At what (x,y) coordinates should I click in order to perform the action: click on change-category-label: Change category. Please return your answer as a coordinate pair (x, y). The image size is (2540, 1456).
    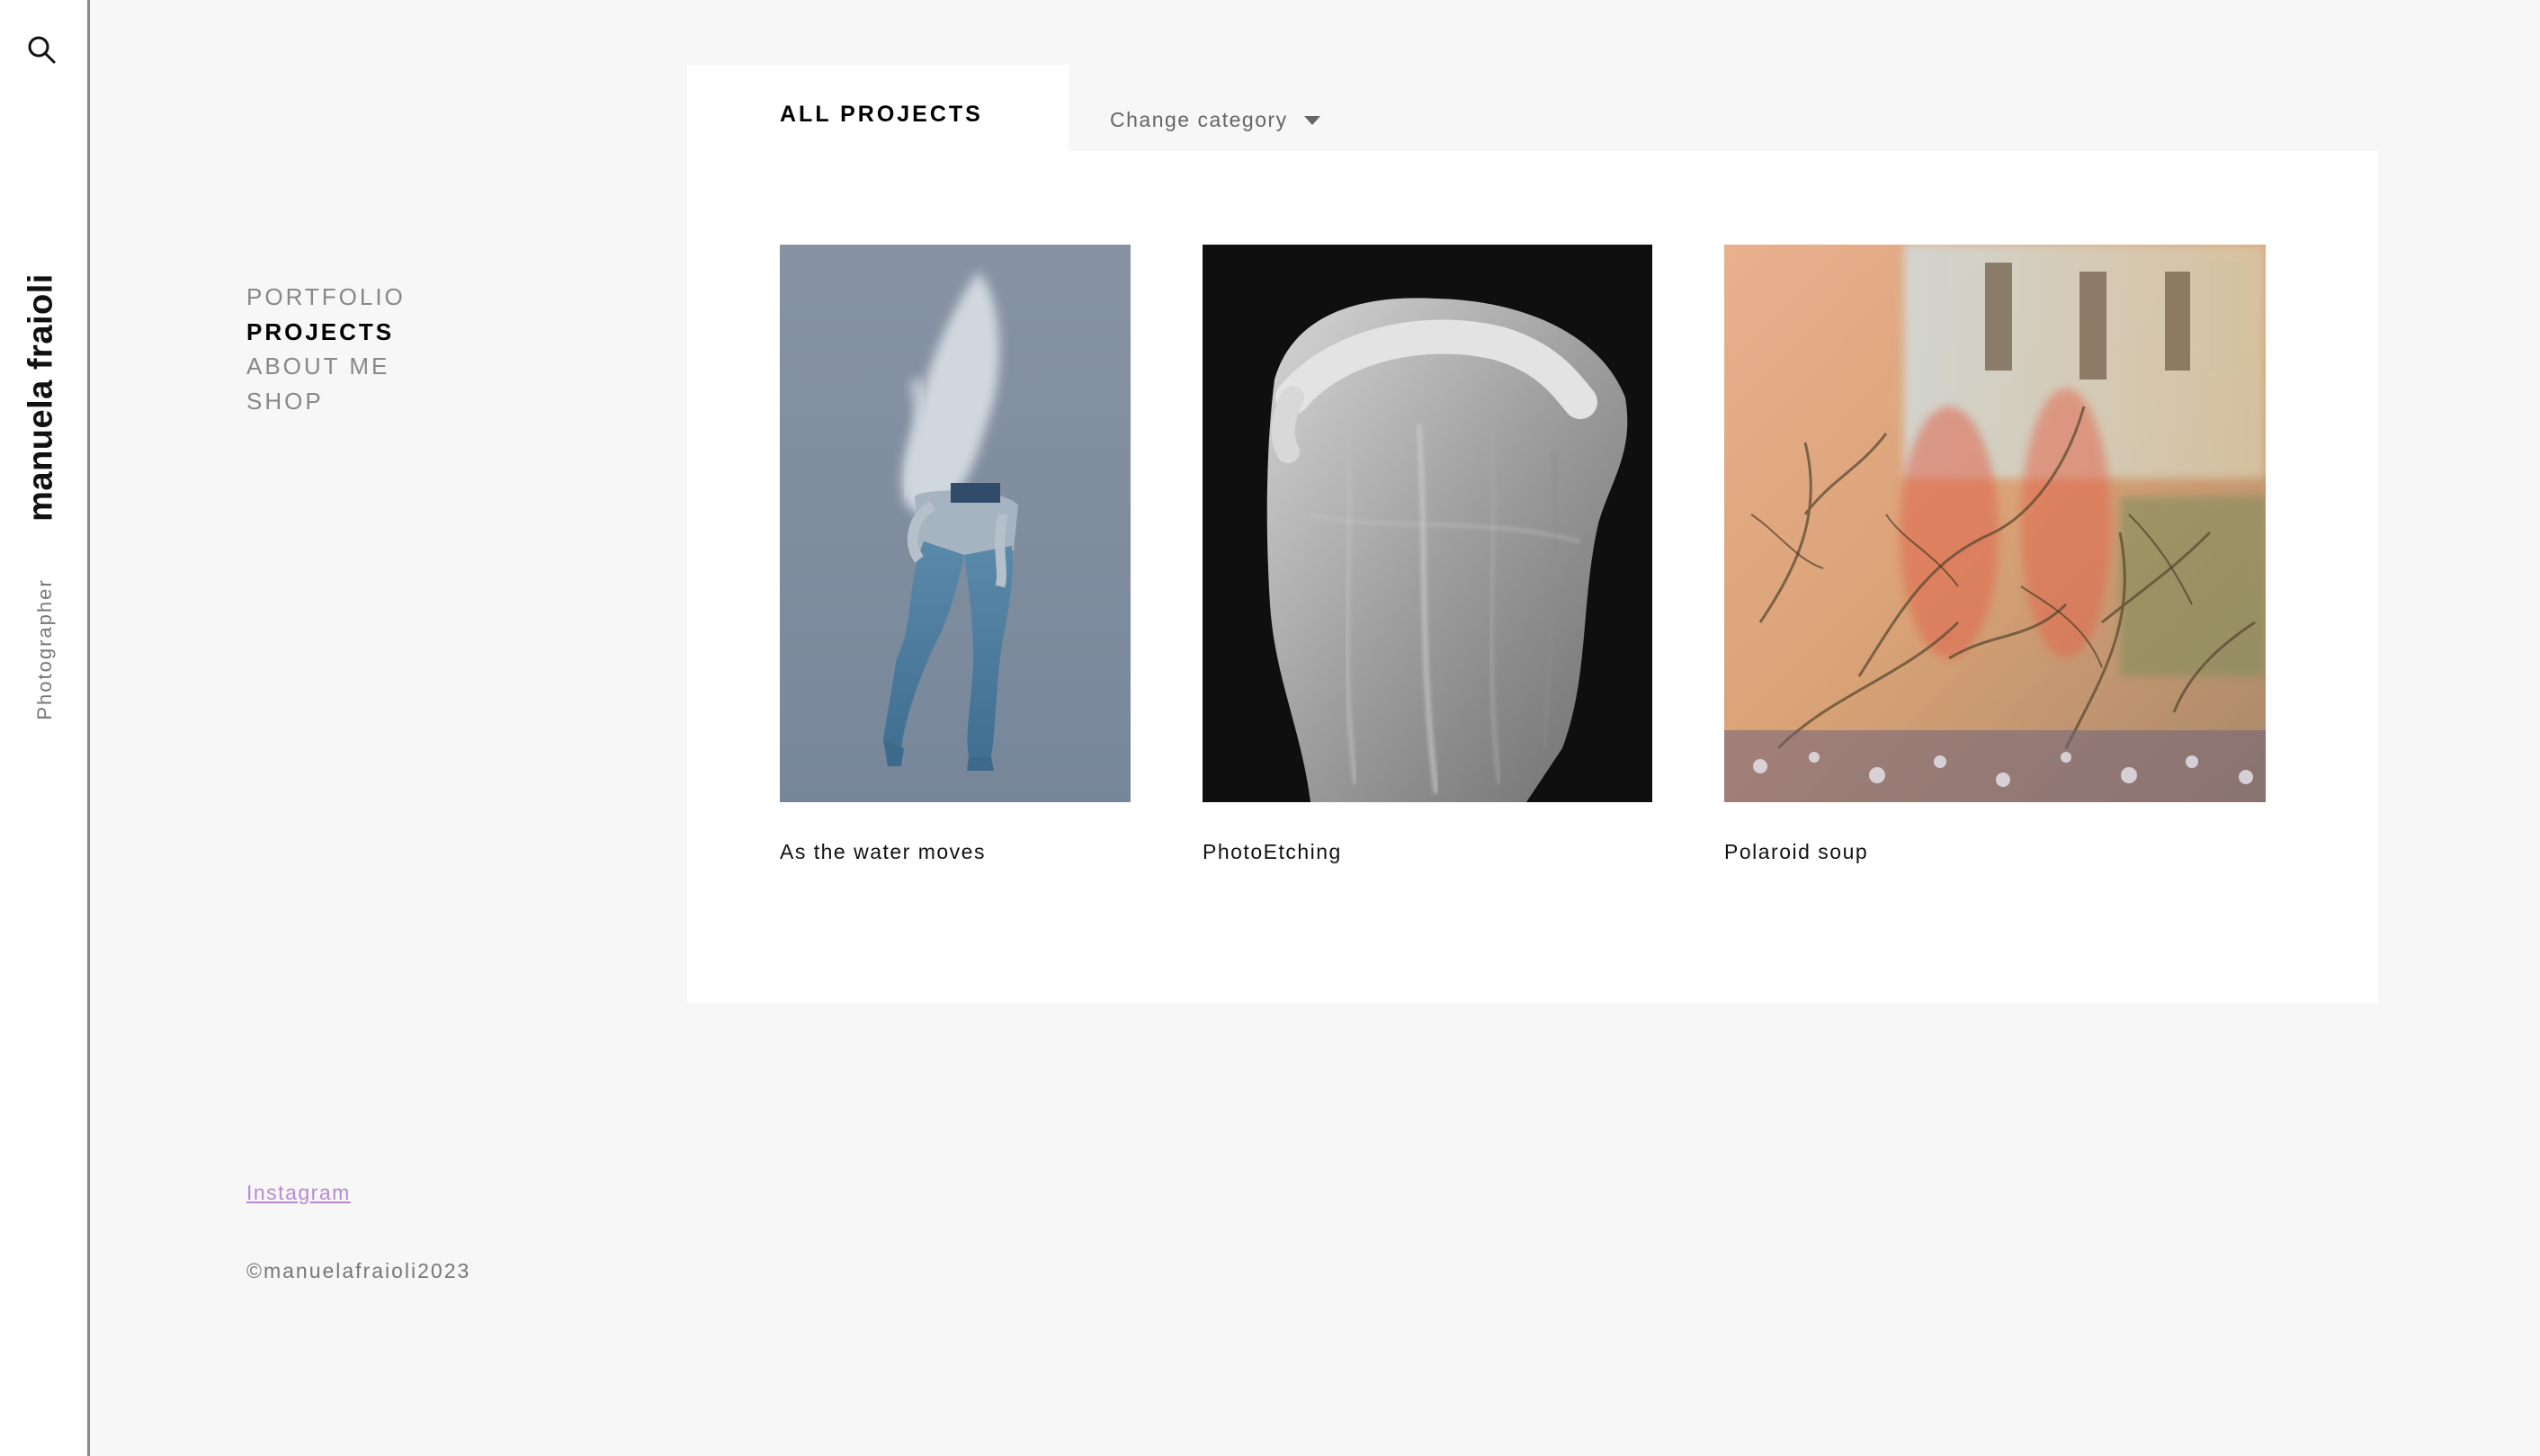
    Looking at the image, I should click on (1199, 120).